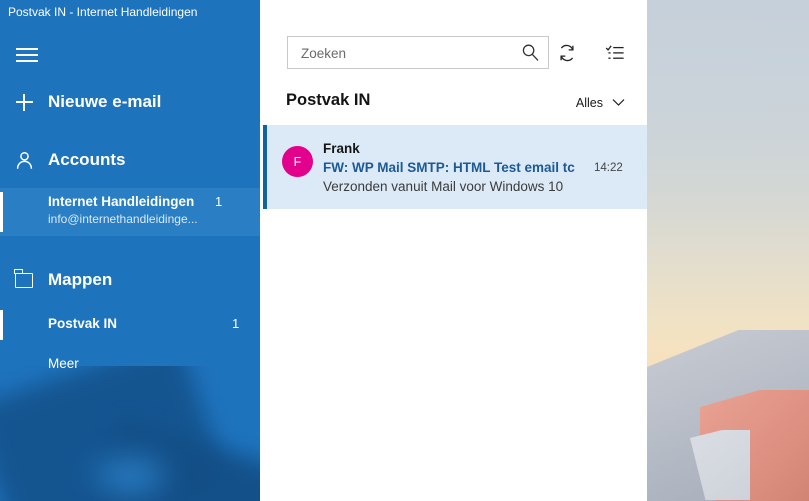  Describe the element at coordinates (720, 465) in the screenshot. I see `wallpaper-snow-slope` at that location.